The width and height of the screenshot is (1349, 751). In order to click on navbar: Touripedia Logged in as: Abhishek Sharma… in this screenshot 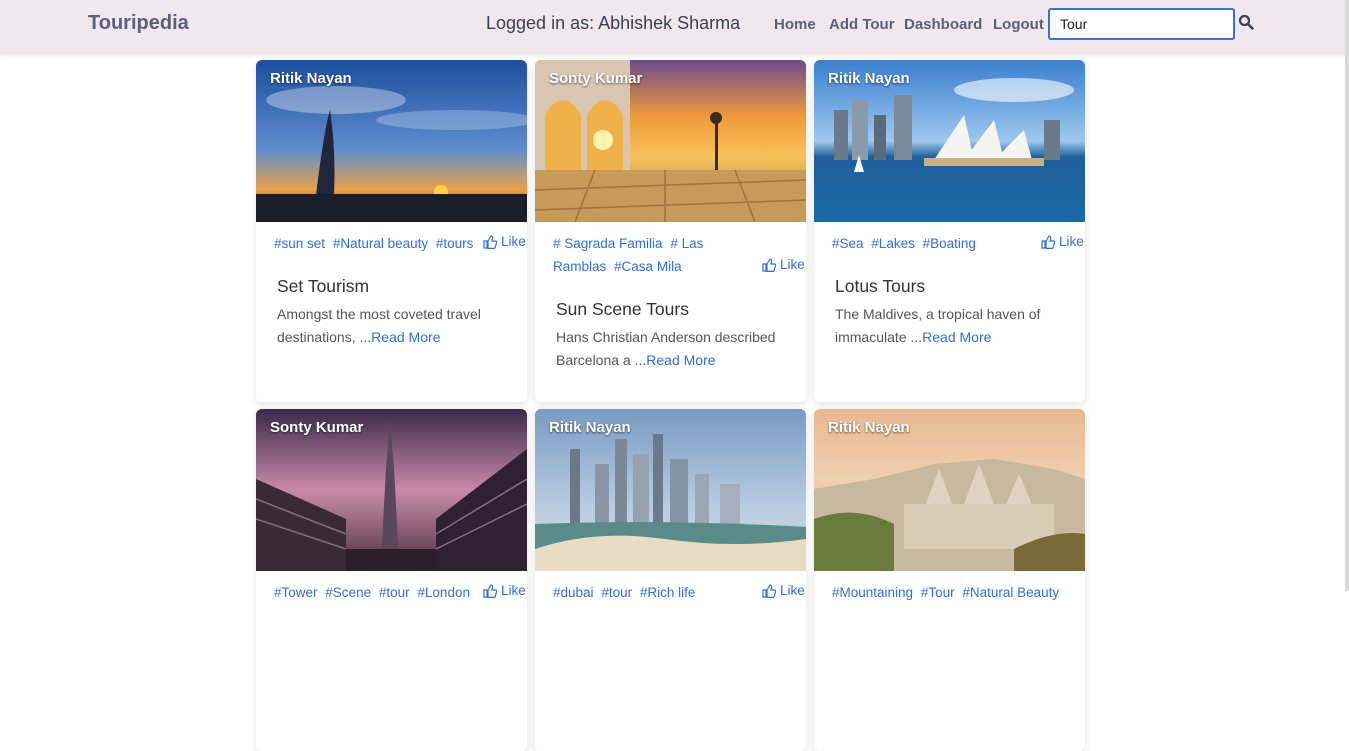, I will do `click(674, 27)`.